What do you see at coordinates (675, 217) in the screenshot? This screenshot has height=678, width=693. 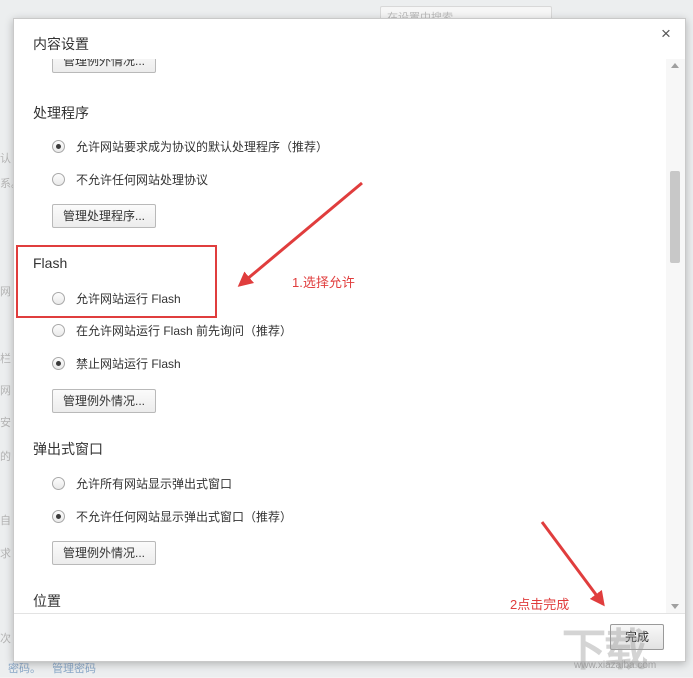 I see `scrollbar-thumb` at bounding box center [675, 217].